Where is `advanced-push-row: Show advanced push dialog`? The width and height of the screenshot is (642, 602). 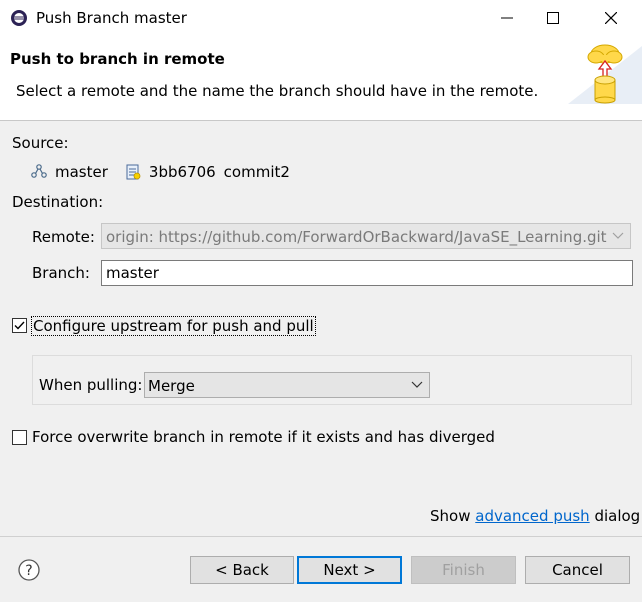
advanced-push-row: Show advanced push dialog is located at coordinates (535, 516).